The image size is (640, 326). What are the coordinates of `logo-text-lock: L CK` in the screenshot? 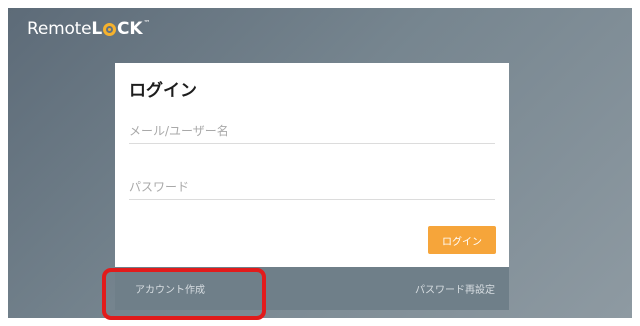 It's located at (116, 29).